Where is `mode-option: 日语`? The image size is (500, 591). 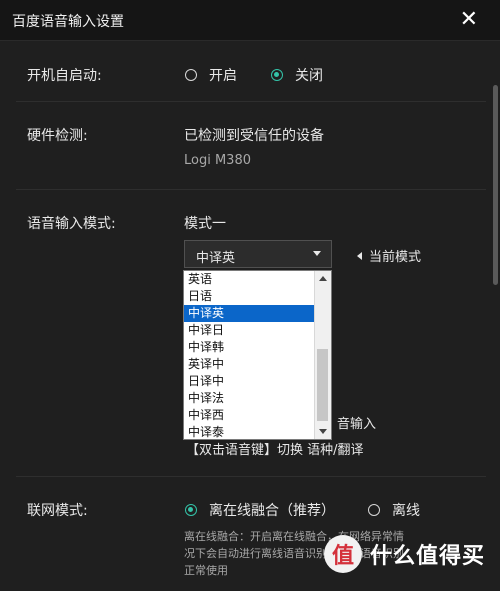 mode-option: 日语 is located at coordinates (249, 296).